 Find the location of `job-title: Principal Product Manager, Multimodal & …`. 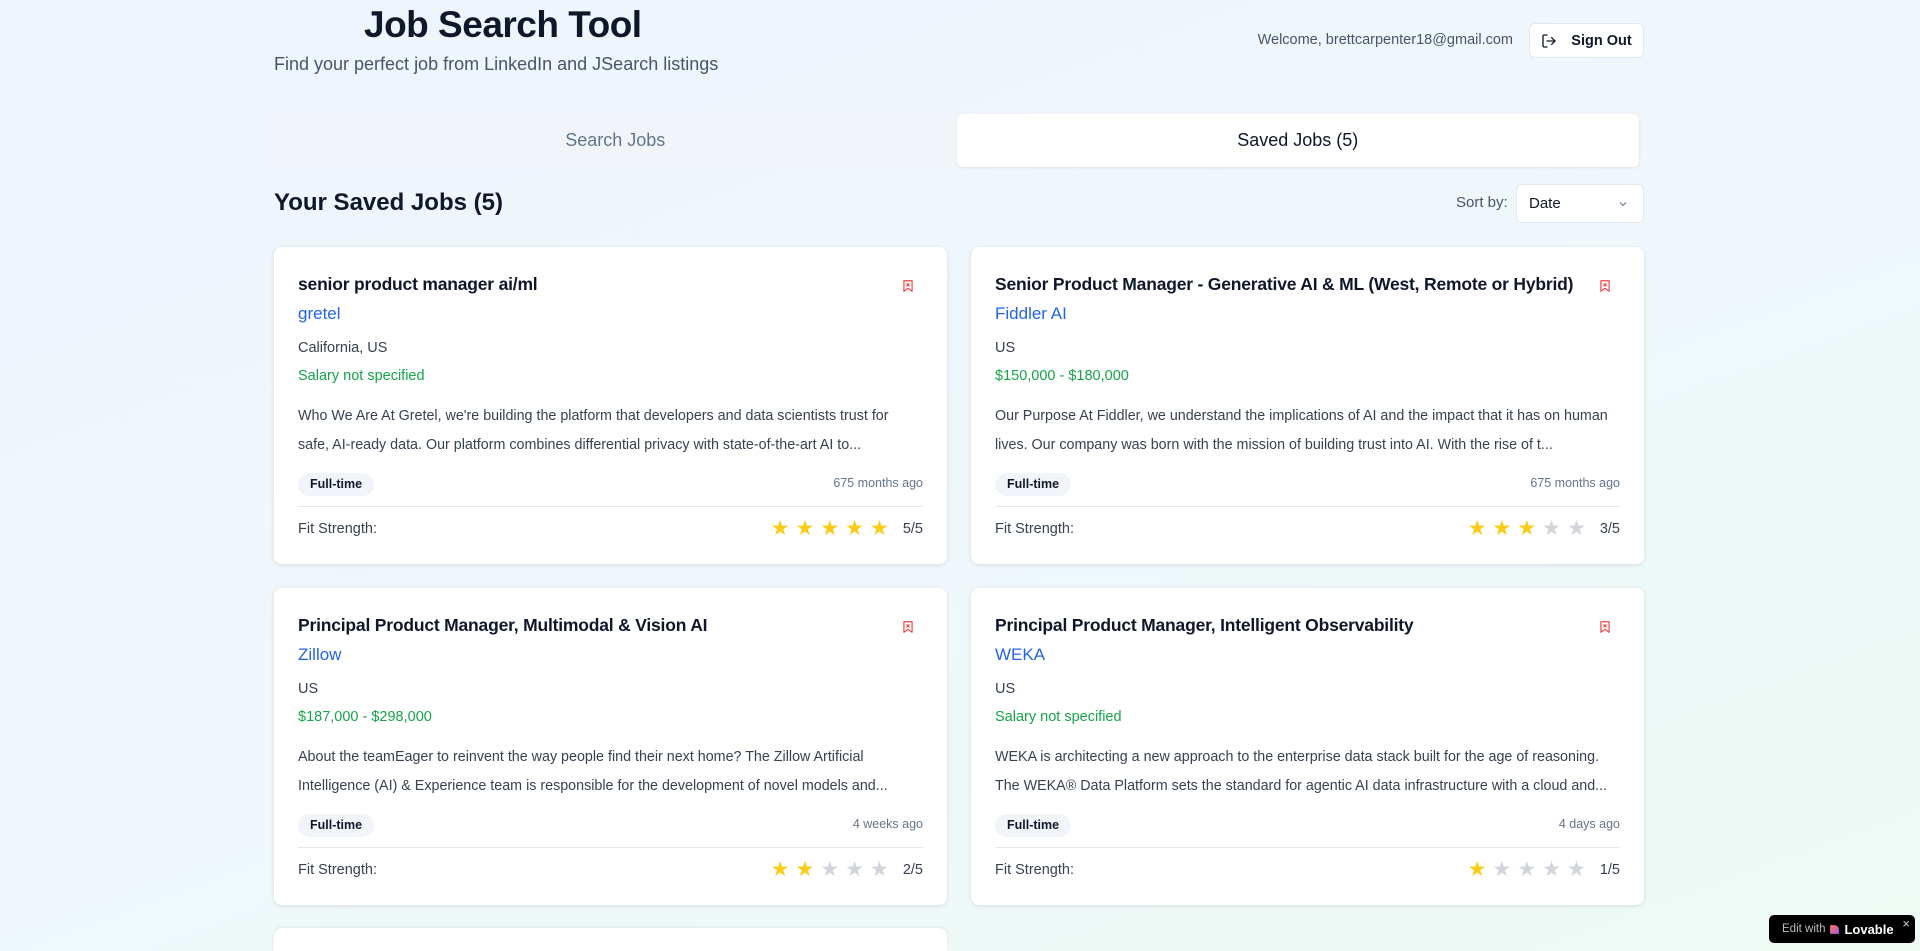

job-title: Principal Product Manager, Multimodal & … is located at coordinates (503, 625).